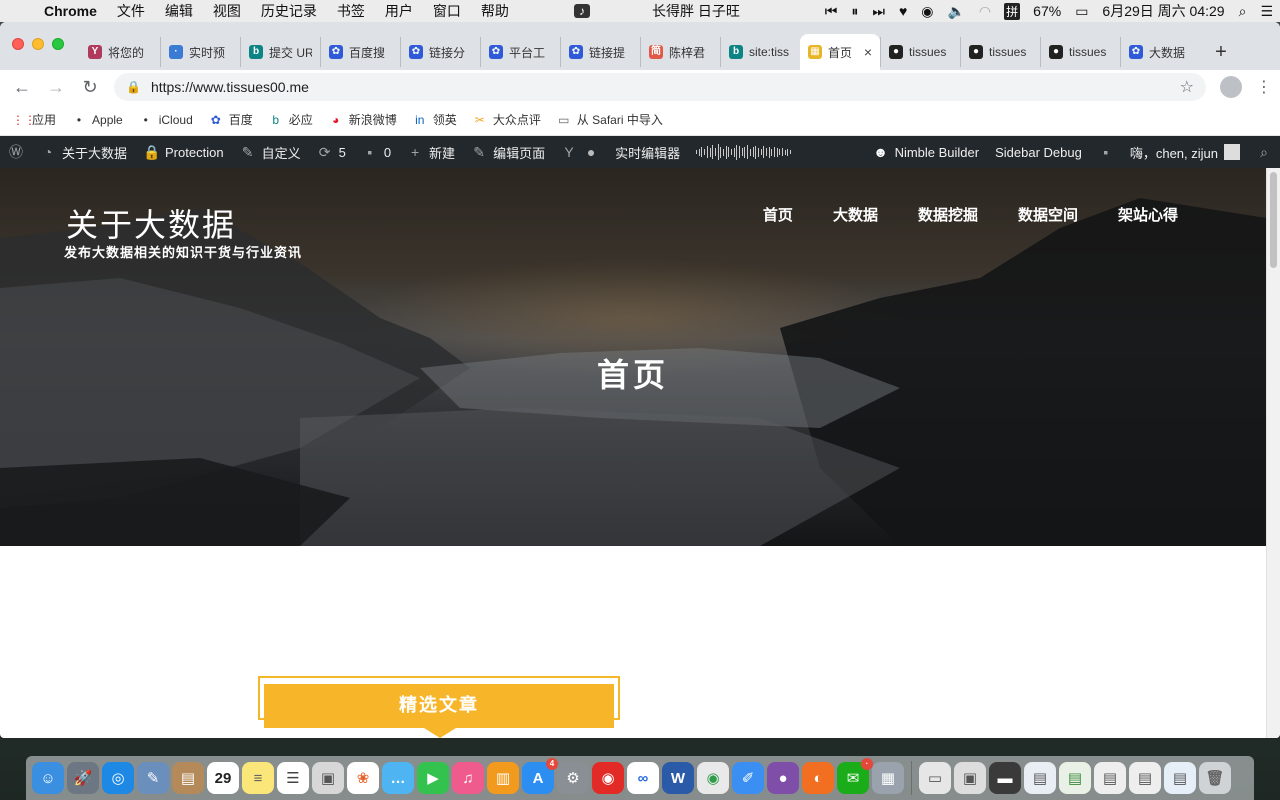  I want to click on admin-new-content: + 新建, so click(431, 152).